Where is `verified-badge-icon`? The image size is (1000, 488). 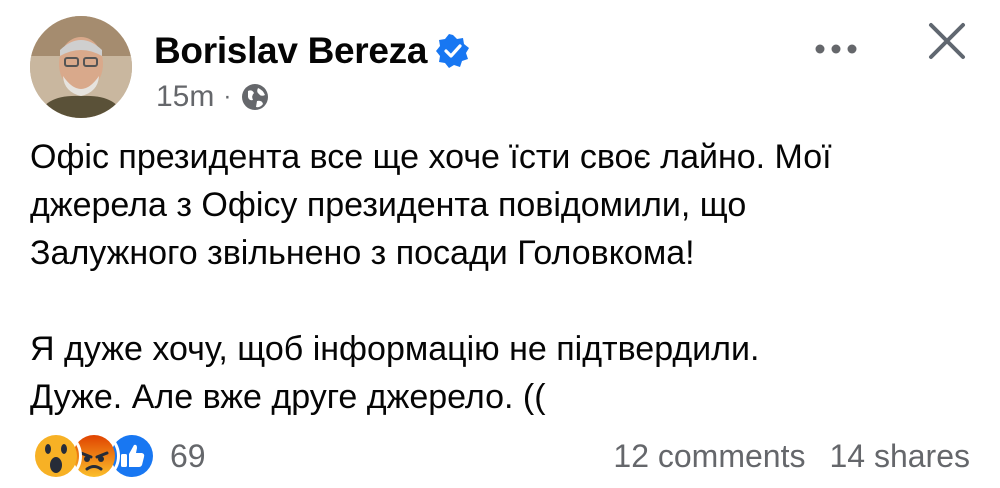
verified-badge-icon is located at coordinates (453, 51).